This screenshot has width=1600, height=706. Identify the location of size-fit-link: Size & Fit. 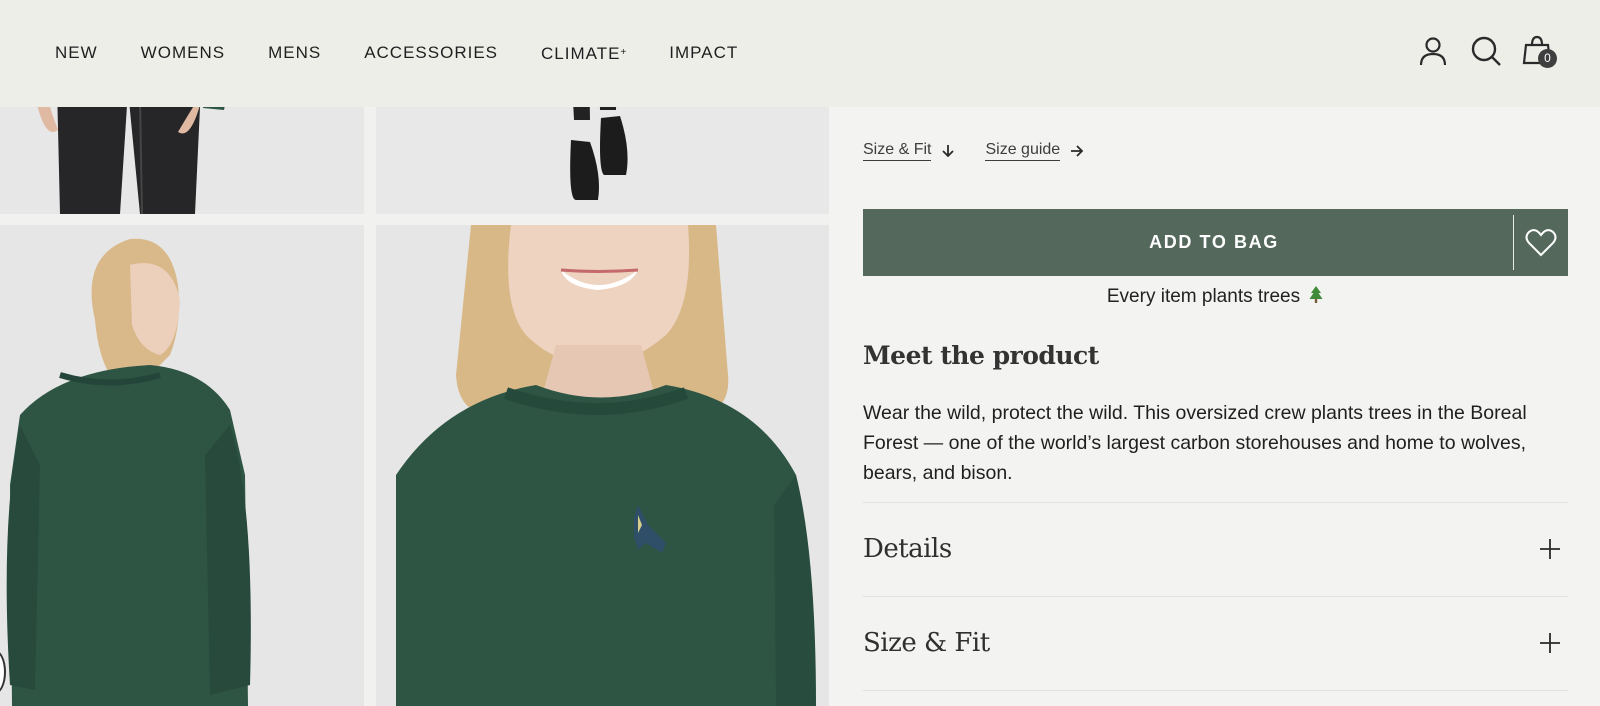
(897, 150).